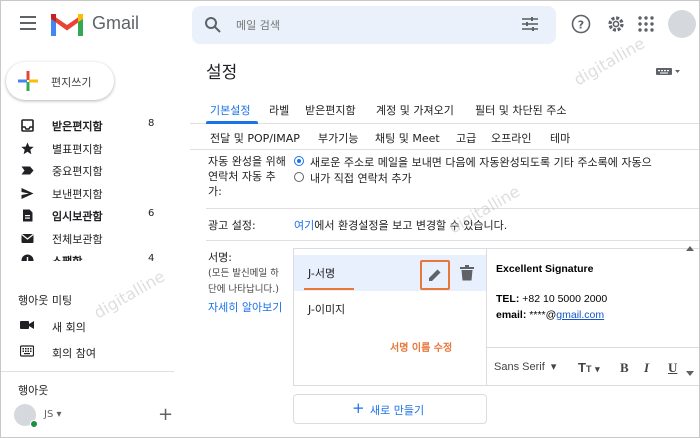  What do you see at coordinates (327, 309) in the screenshot?
I see `signature-name: J-이미지` at bounding box center [327, 309].